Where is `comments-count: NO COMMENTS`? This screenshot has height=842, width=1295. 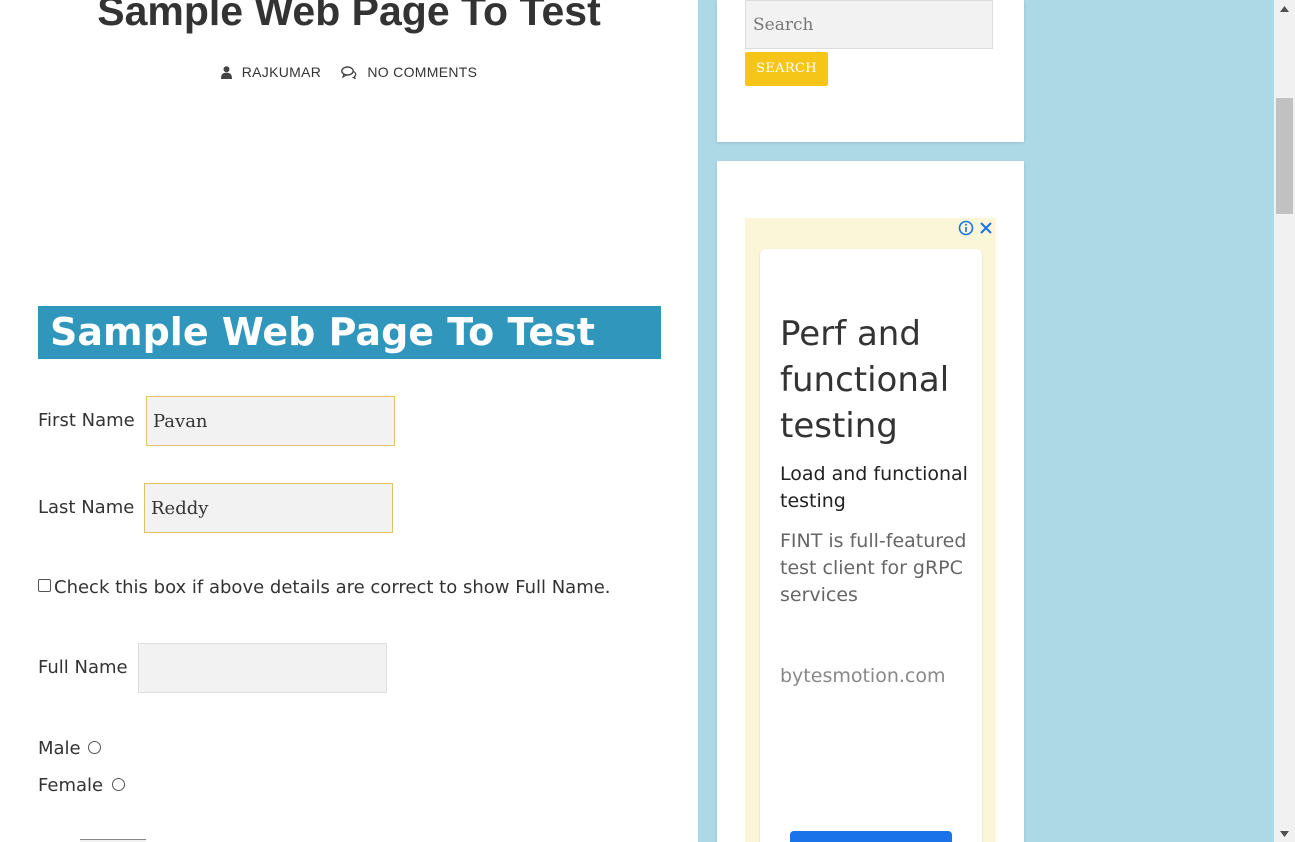
comments-count: NO COMMENTS is located at coordinates (422, 72).